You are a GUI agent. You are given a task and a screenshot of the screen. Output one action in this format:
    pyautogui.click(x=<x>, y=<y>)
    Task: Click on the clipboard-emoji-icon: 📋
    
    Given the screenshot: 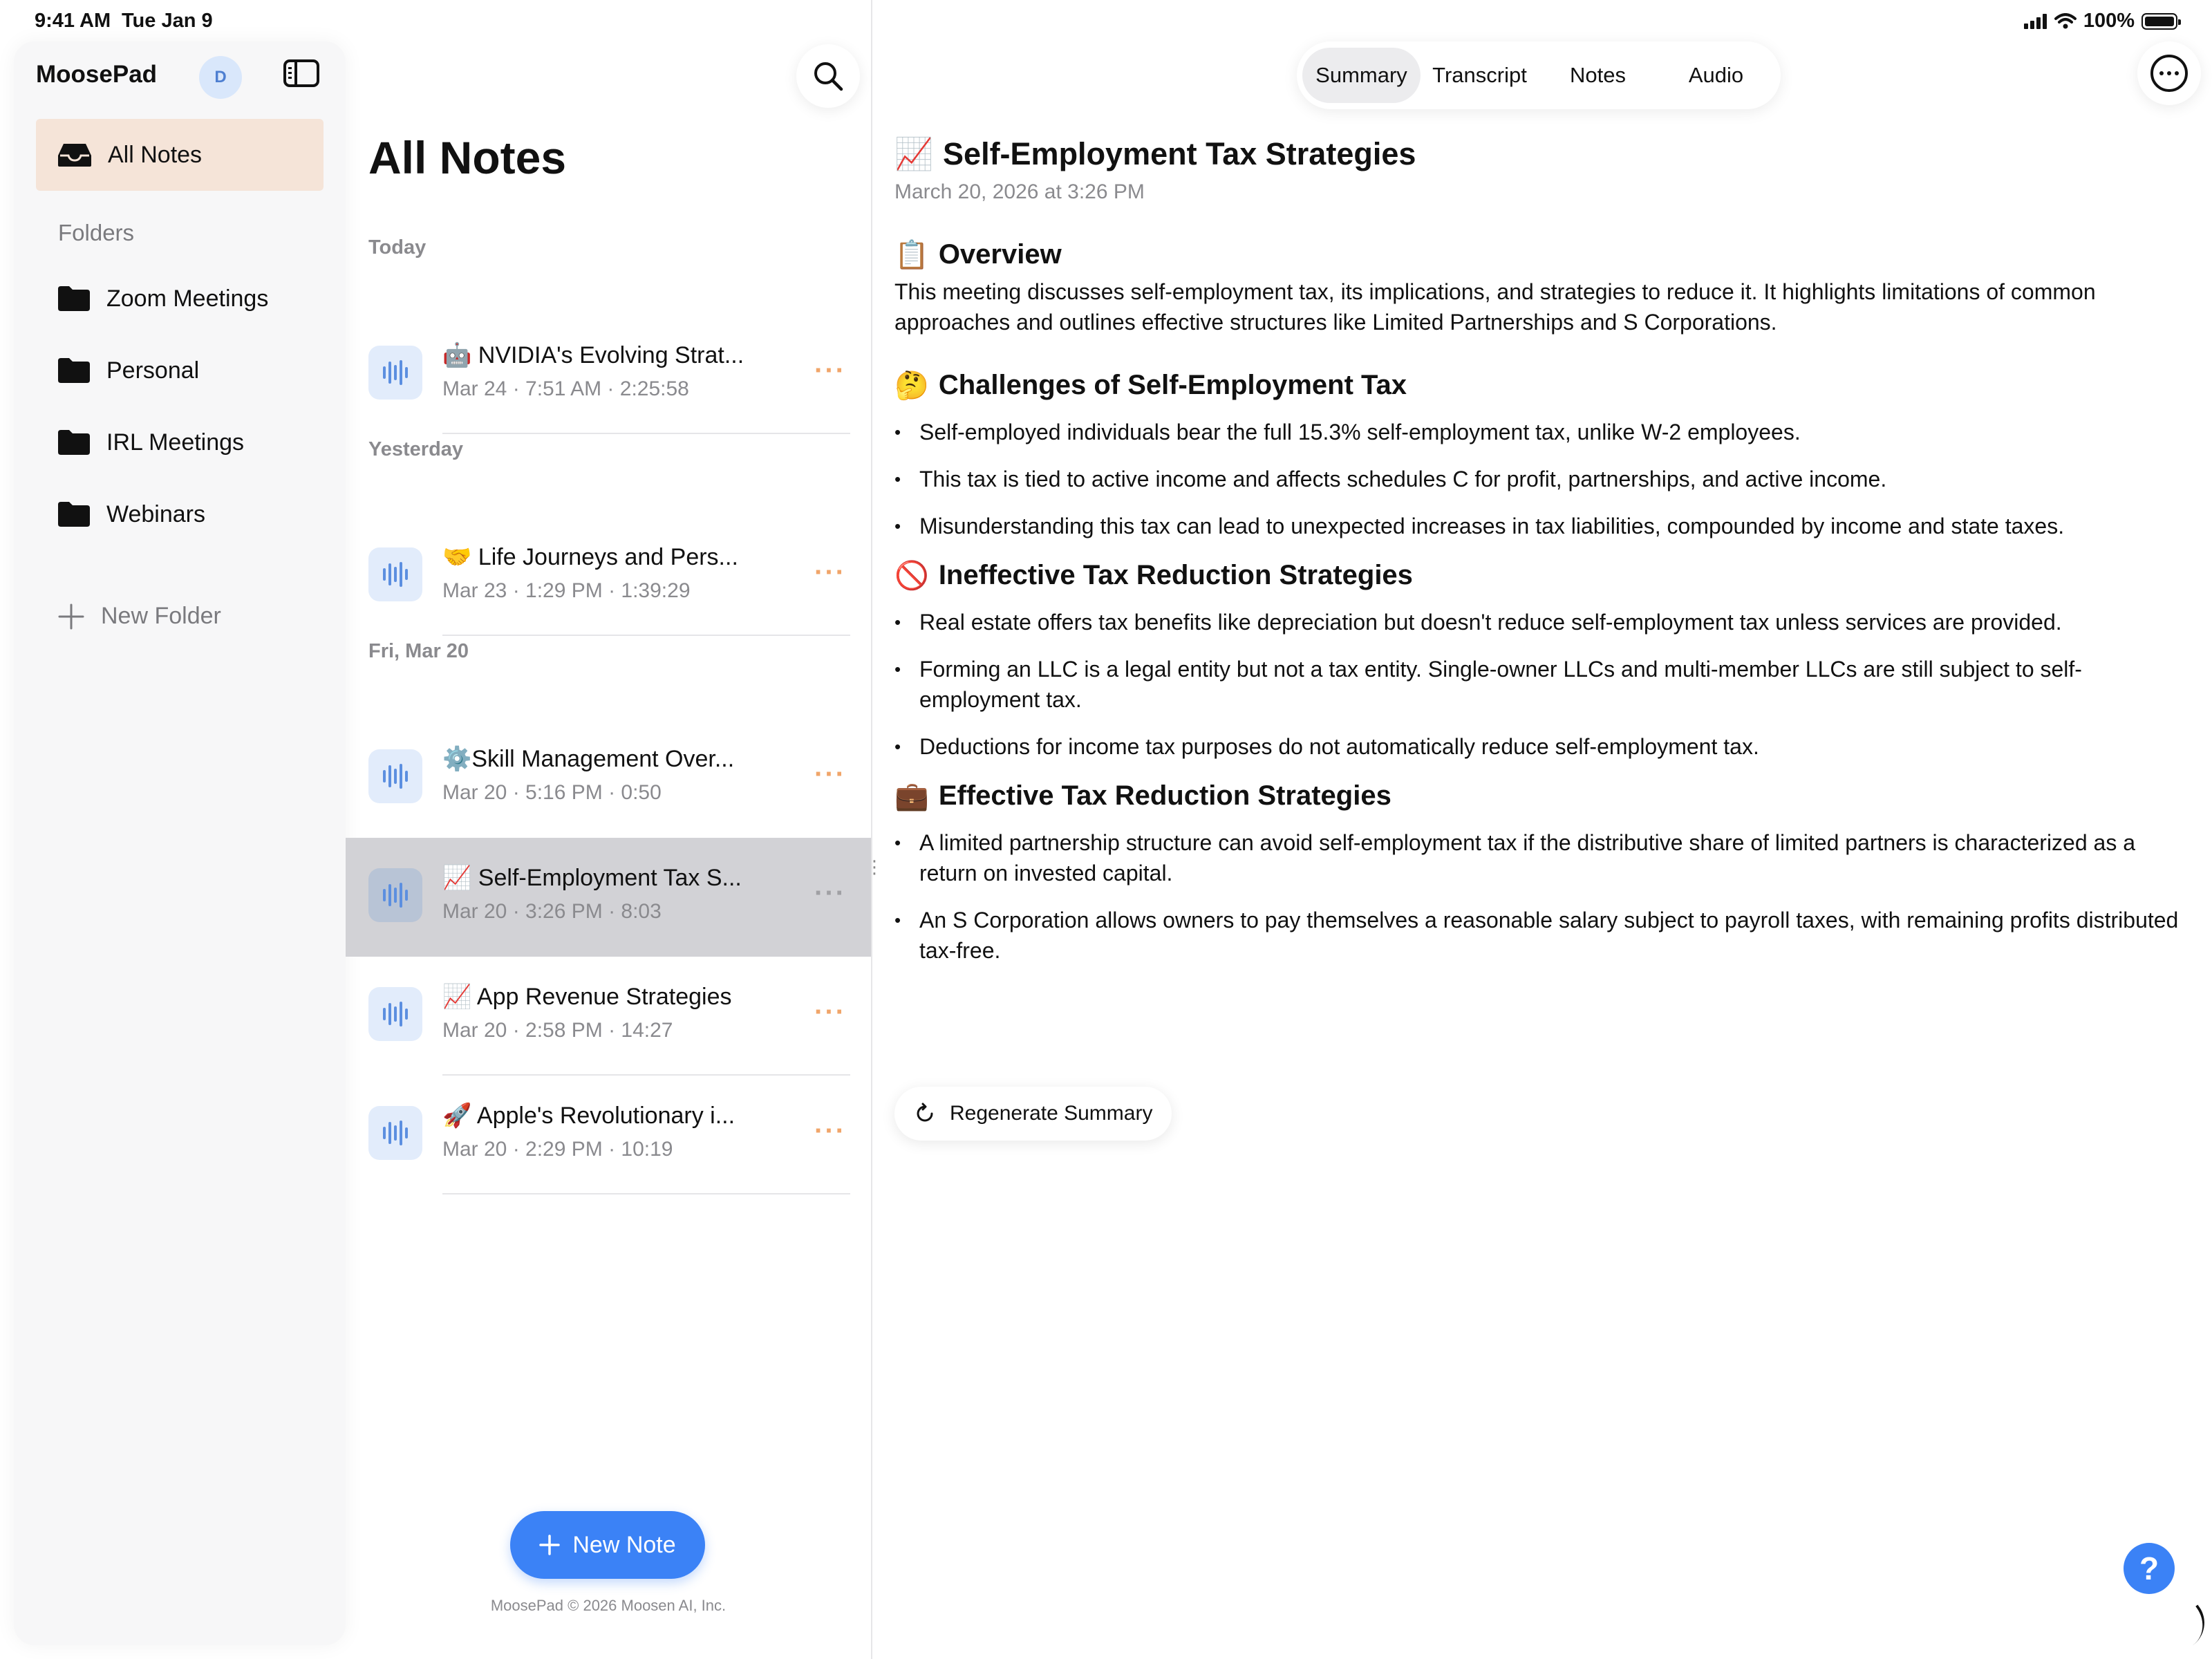 What is the action you would take?
    pyautogui.click(x=911, y=255)
    